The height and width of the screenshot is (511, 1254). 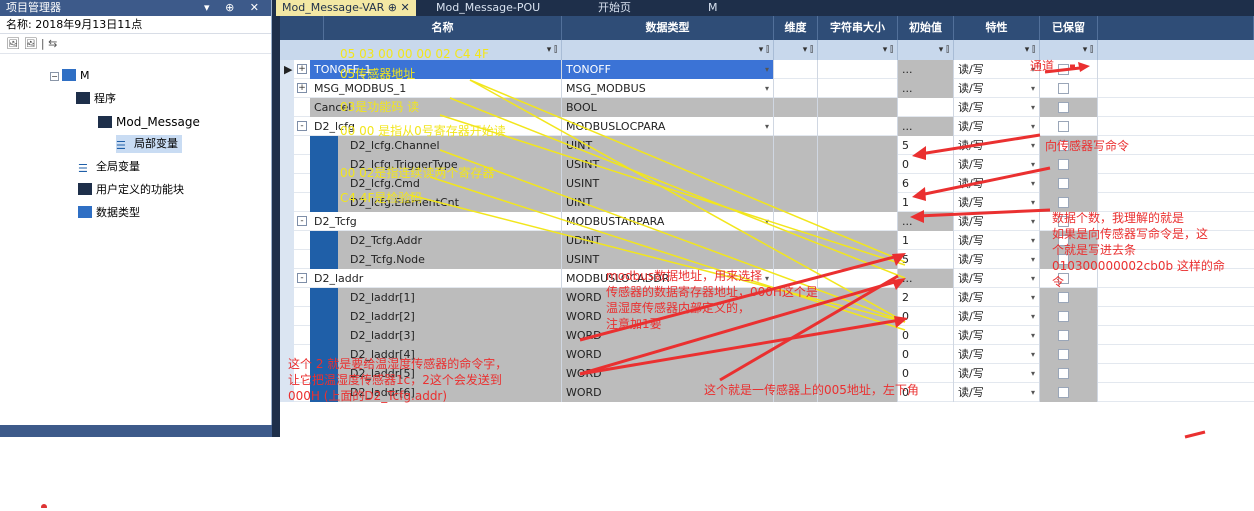 I want to click on cell-name: D2_Tcfg.Addr, so click(x=450, y=240).